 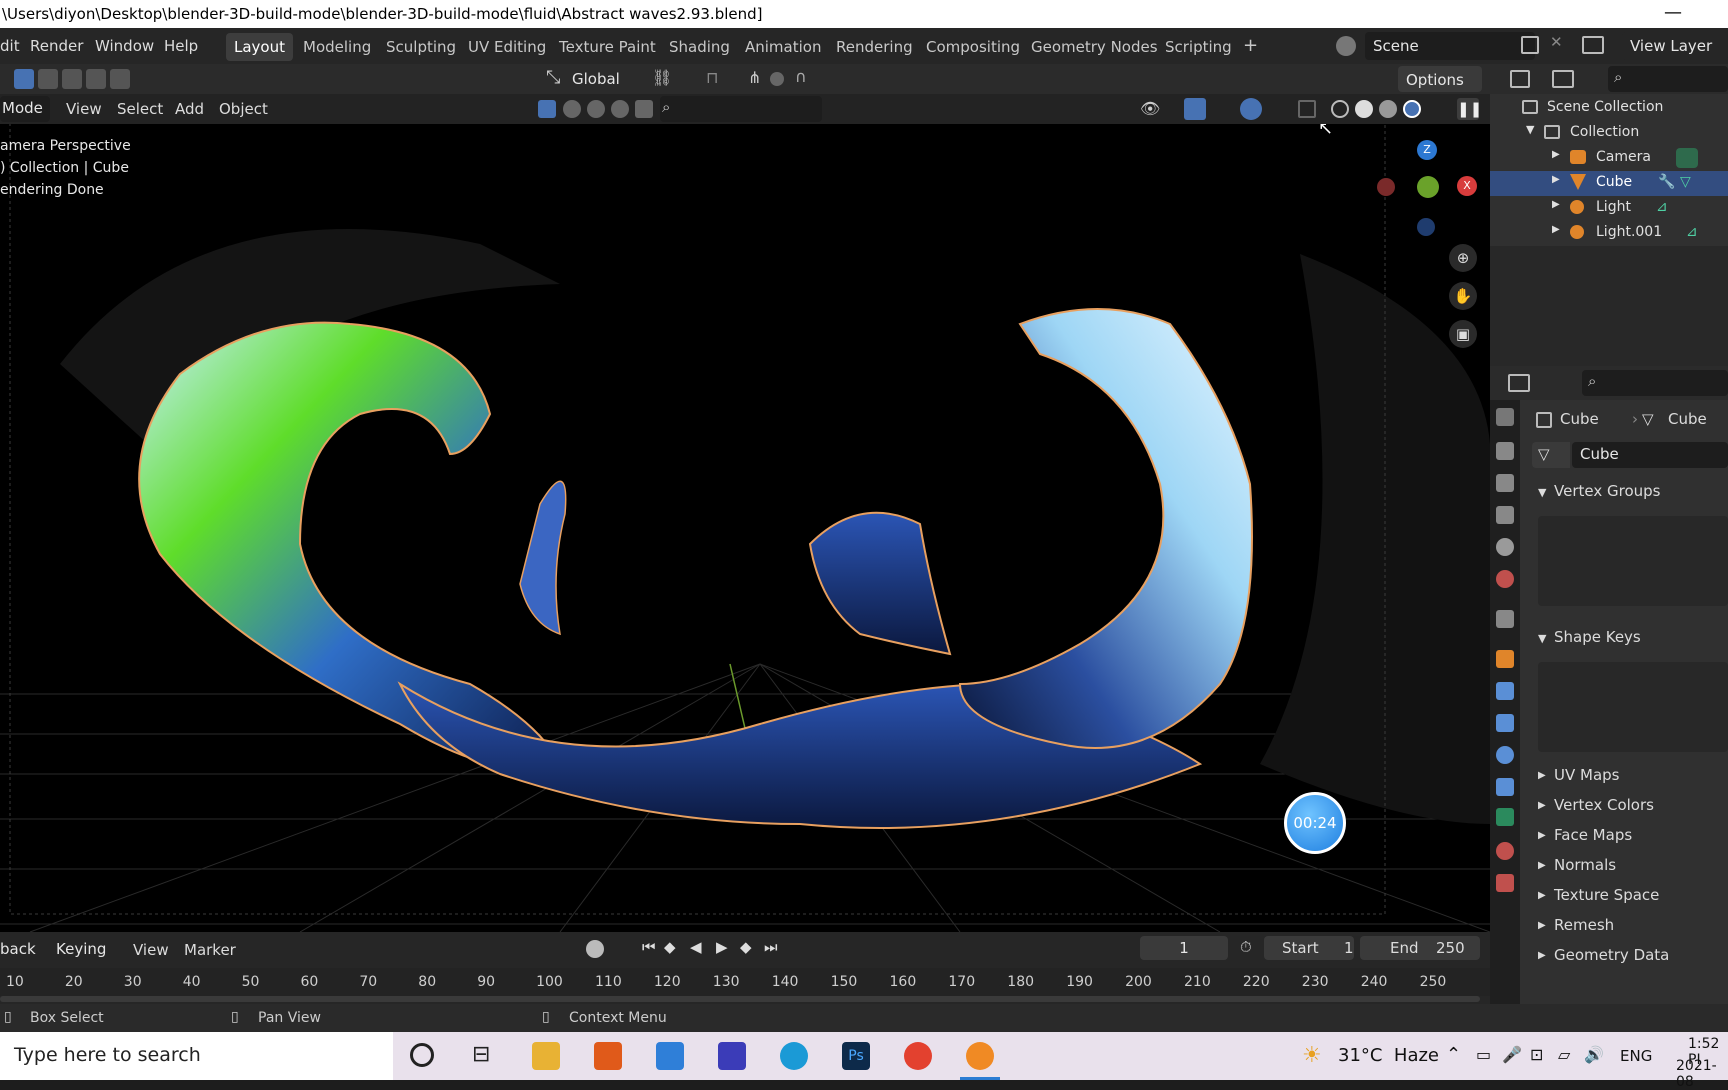 I want to click on display-mode-icon, so click(x=1563, y=79).